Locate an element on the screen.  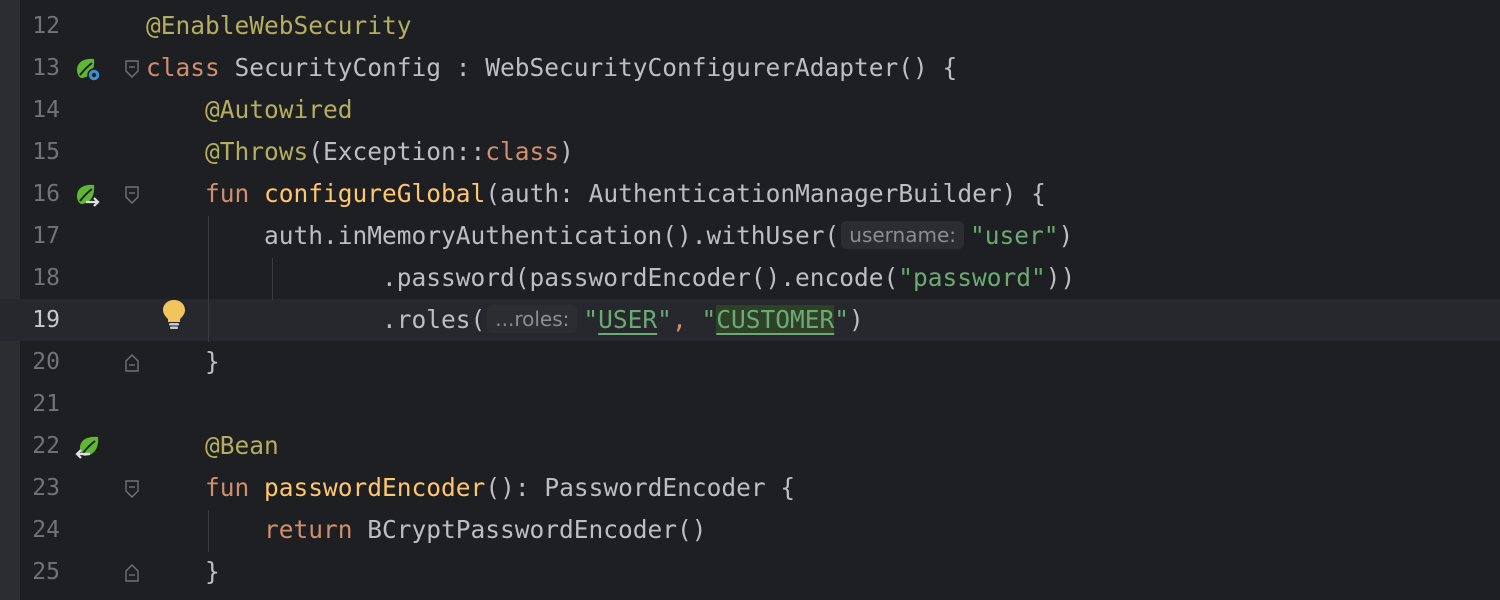
code-token: auth.inMemoryAuthentication().withUser( is located at coordinates (492, 235).